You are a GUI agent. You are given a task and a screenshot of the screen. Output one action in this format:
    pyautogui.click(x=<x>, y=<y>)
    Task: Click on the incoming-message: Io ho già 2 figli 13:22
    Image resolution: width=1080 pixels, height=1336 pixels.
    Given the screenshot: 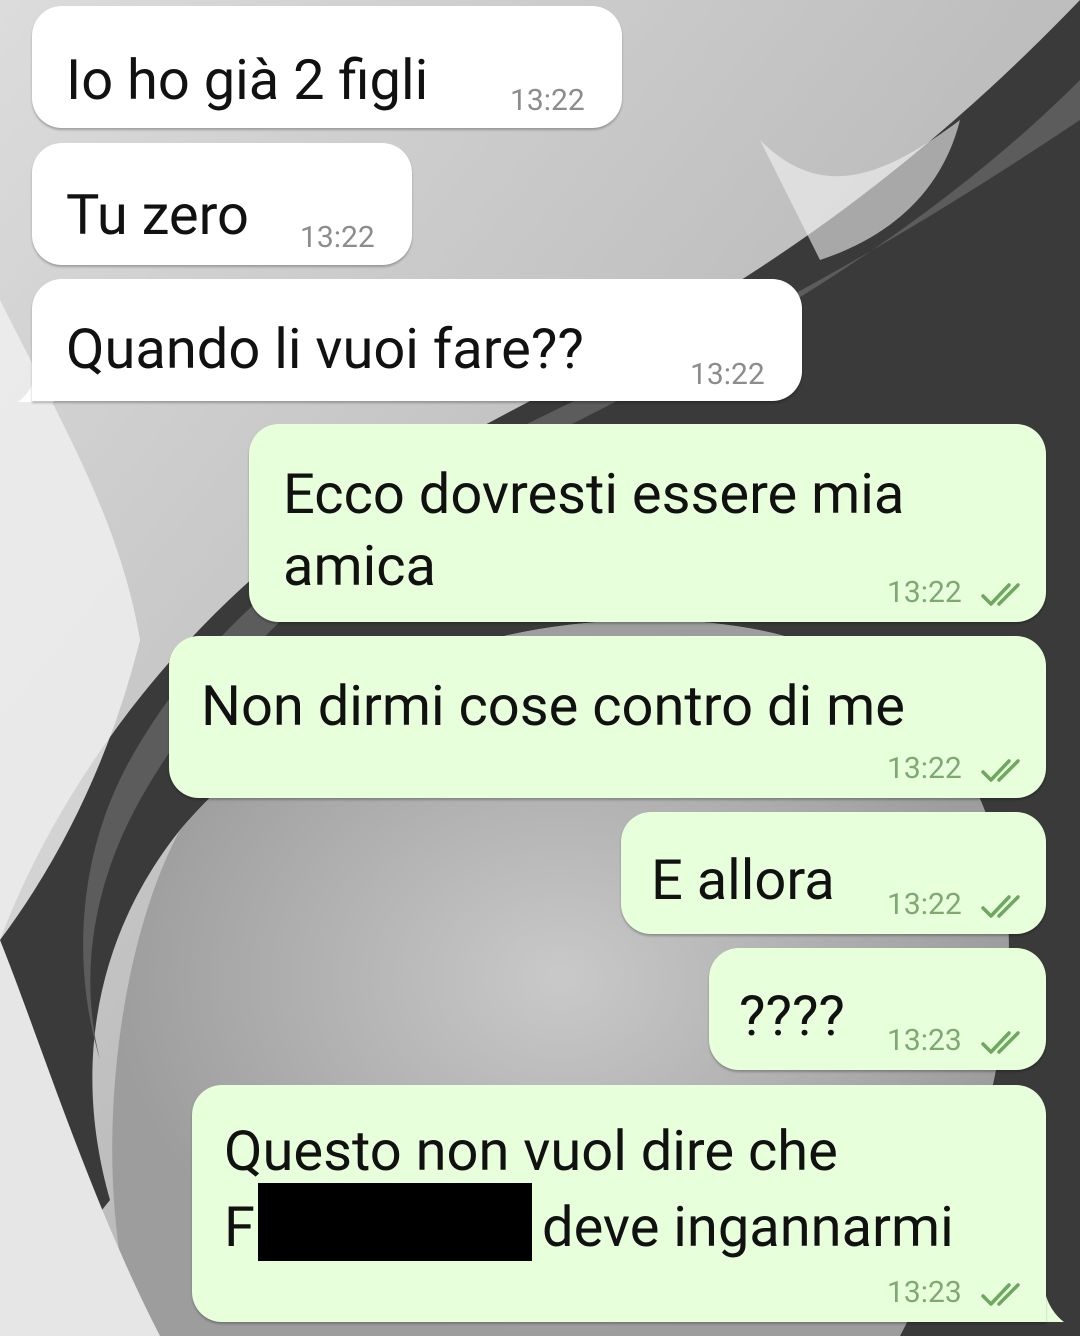 What is the action you would take?
    pyautogui.click(x=327, y=67)
    